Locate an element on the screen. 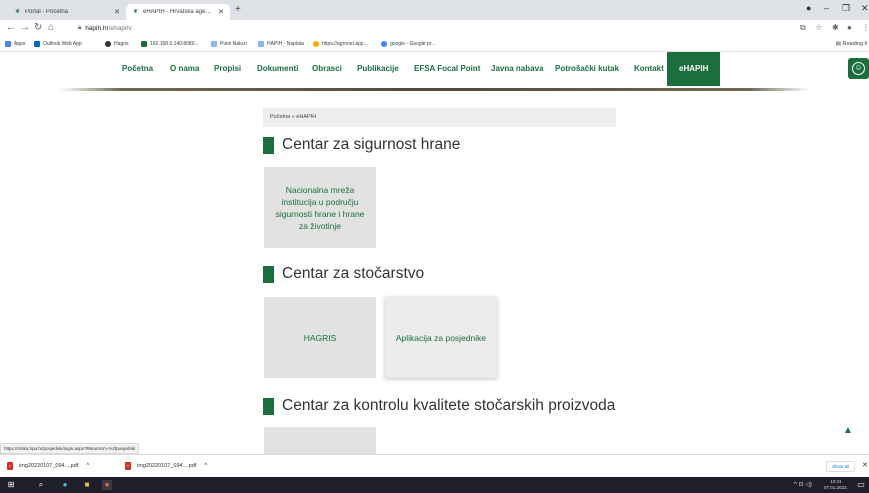 Image resolution: width=869 pixels, height=493 pixels. bulb-icon is located at coordinates (316, 44).